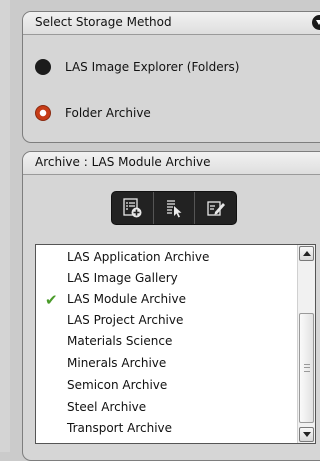 This screenshot has height=461, width=320. What do you see at coordinates (151, 407) in the screenshot?
I see `list-item: Steel Archive` at bounding box center [151, 407].